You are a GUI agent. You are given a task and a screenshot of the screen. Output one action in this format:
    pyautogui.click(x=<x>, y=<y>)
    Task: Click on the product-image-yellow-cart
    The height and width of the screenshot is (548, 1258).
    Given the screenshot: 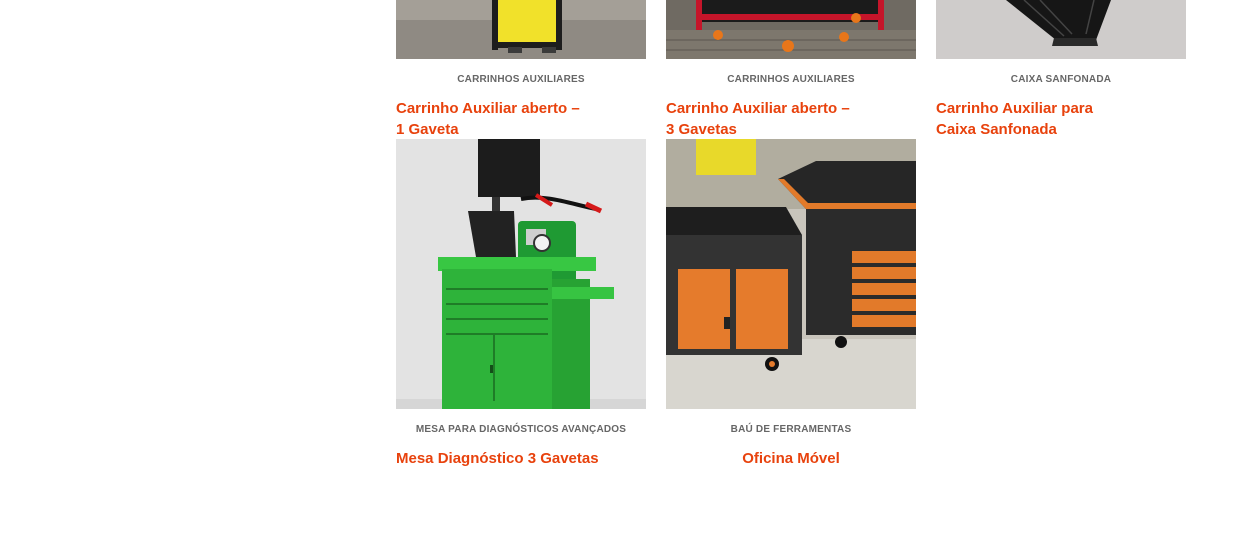 What is the action you would take?
    pyautogui.click(x=521, y=29)
    